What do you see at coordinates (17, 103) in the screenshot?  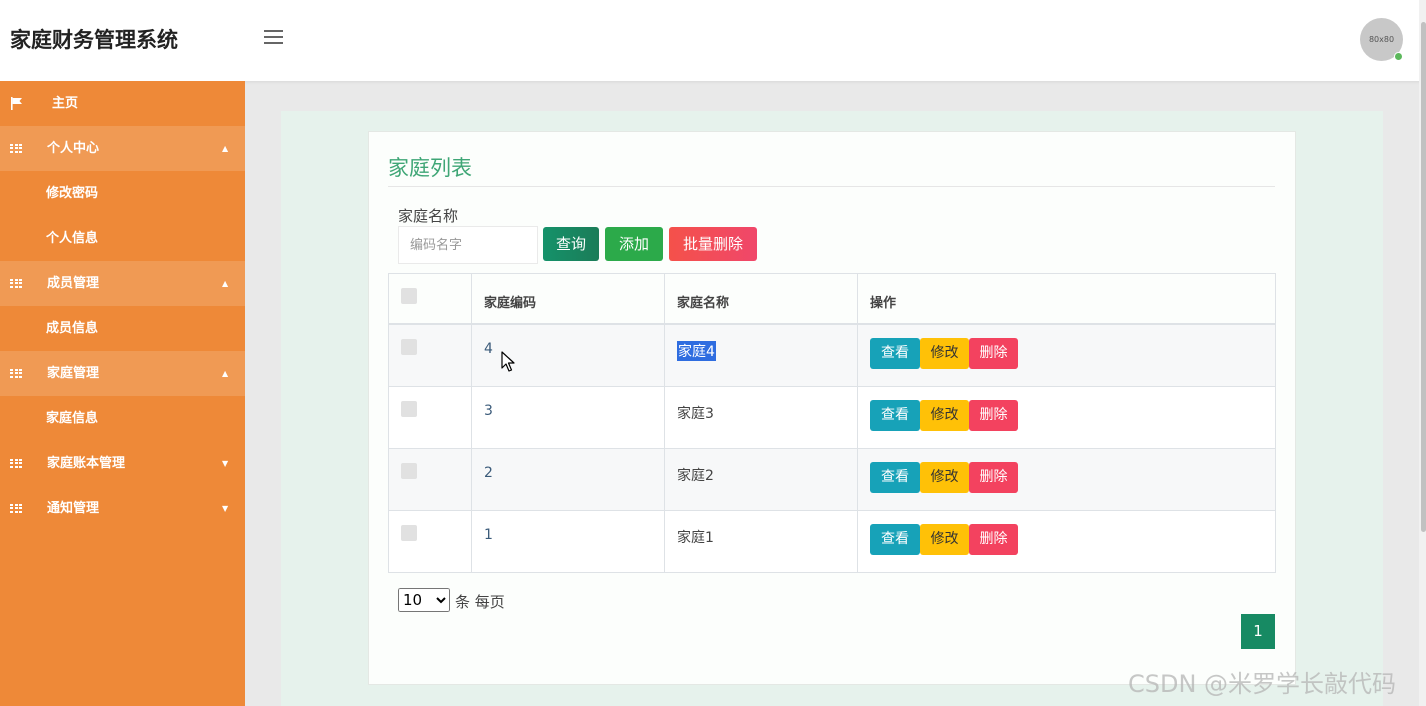 I see `flag-icon` at bounding box center [17, 103].